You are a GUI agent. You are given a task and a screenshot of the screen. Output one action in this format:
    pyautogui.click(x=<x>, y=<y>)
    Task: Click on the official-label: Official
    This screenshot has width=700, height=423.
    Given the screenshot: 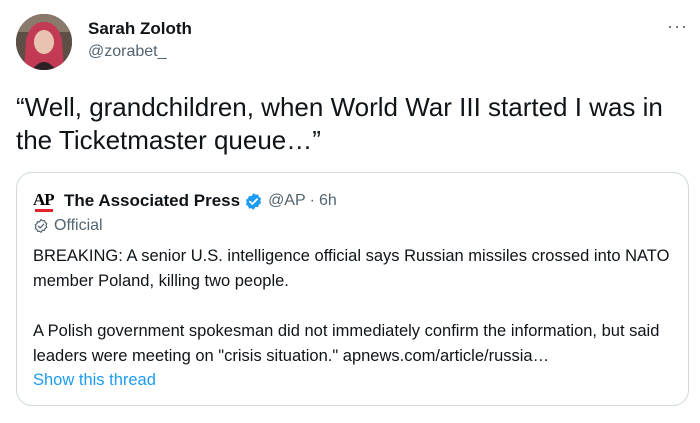 What is the action you would take?
    pyautogui.click(x=68, y=226)
    